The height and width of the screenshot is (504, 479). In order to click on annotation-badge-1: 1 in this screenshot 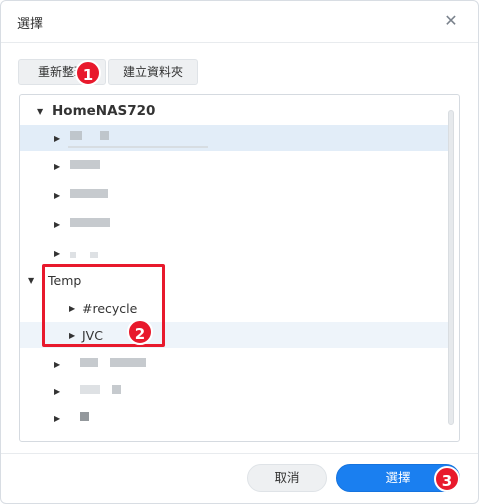, I will do `click(88, 73)`.